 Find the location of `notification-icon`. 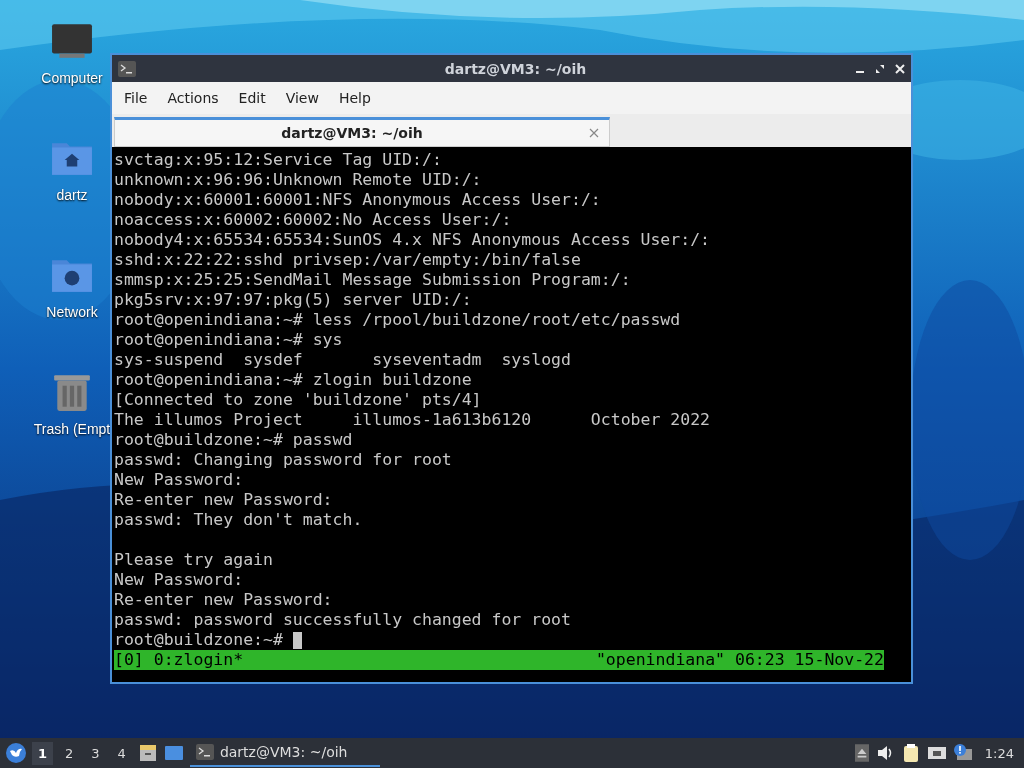

notification-icon is located at coordinates (962, 753).